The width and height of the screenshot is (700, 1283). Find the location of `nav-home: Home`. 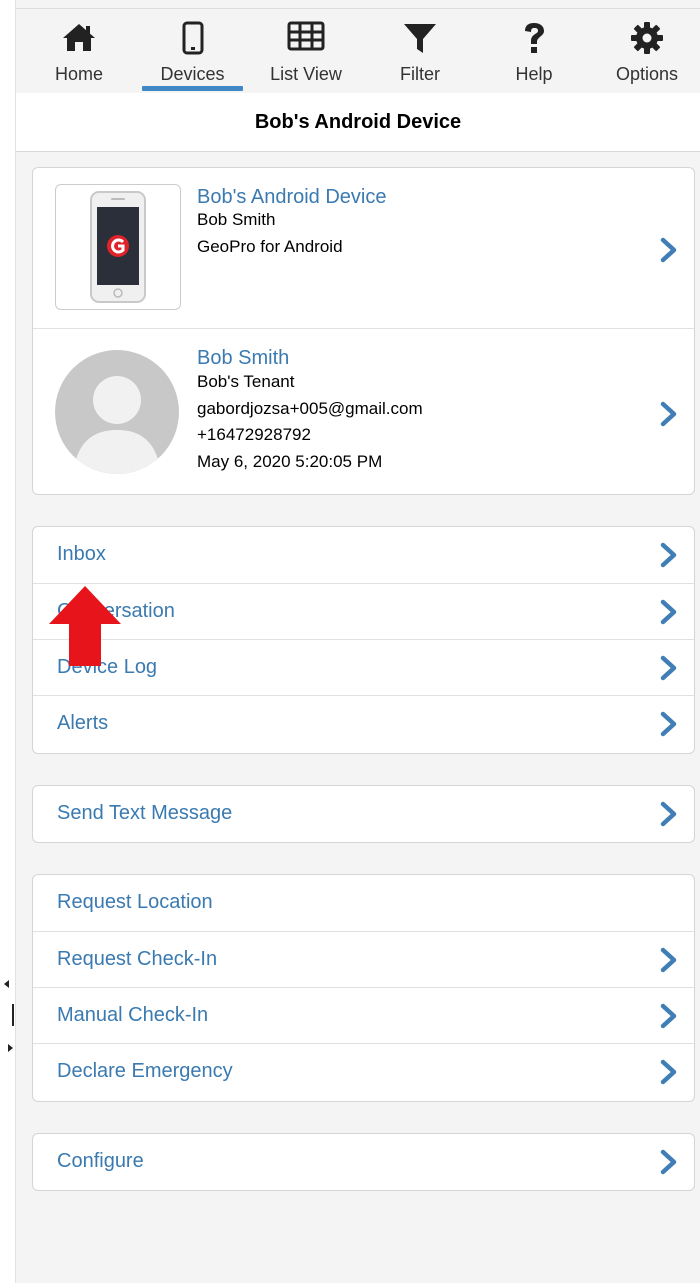

nav-home: Home is located at coordinates (79, 51).